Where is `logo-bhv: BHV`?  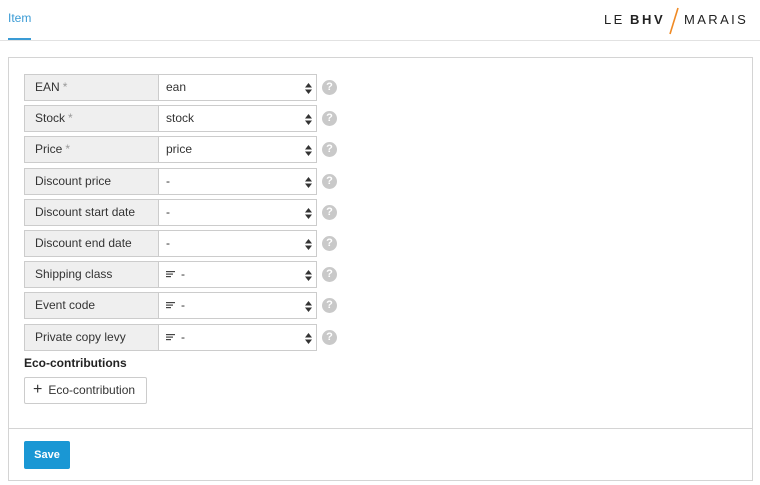
logo-bhv: BHV is located at coordinates (648, 19).